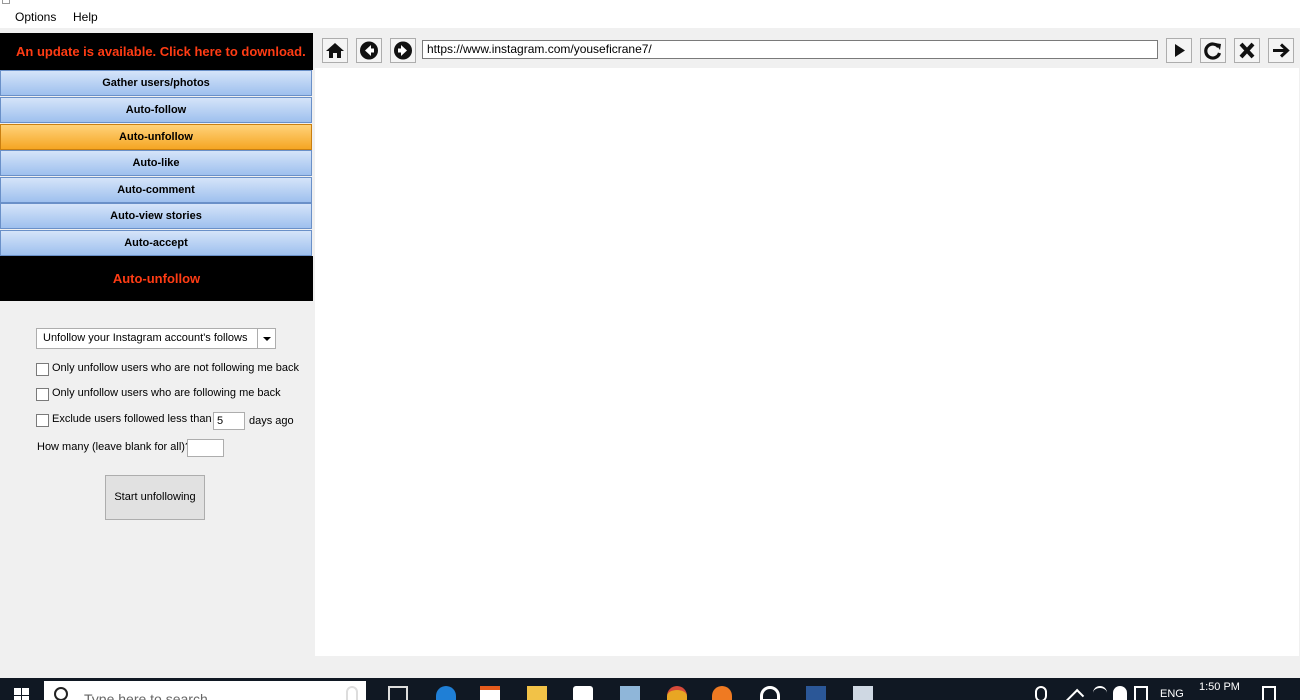  What do you see at coordinates (816, 693) in the screenshot?
I see `word-icon` at bounding box center [816, 693].